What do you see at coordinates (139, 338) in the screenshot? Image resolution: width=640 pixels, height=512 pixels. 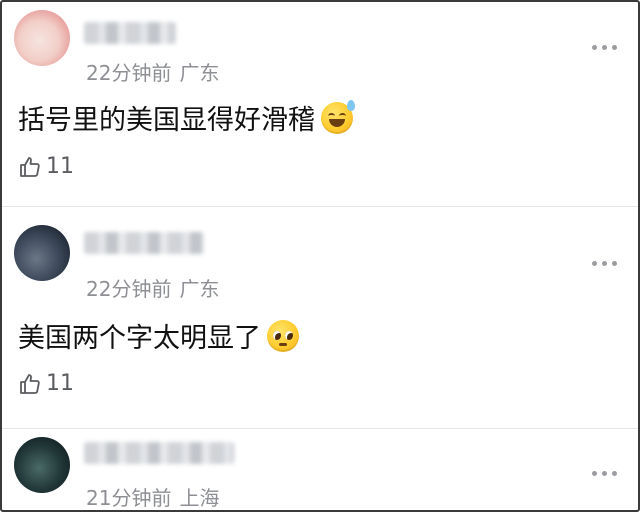 I see `comment-text: 美国两个字太明显了` at bounding box center [139, 338].